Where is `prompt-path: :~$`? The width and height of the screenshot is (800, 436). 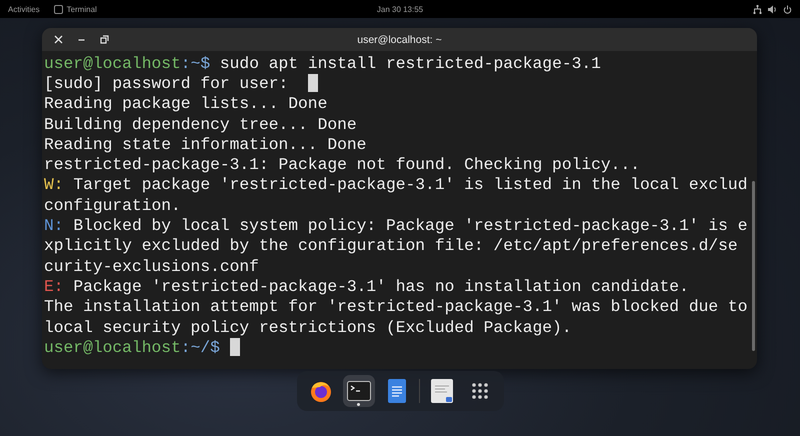
prompt-path: :~$ is located at coordinates (195, 63).